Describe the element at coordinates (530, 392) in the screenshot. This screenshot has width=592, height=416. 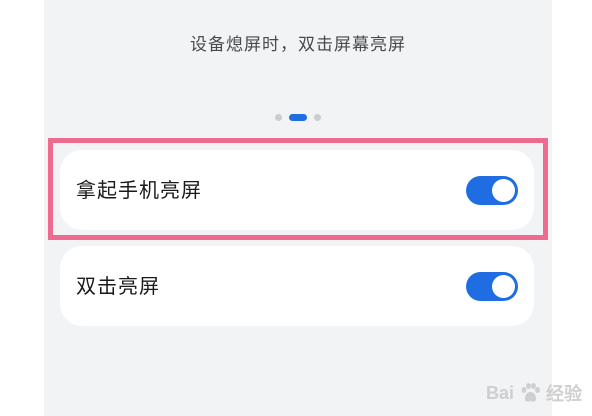
I see `paw-logo-icon` at that location.